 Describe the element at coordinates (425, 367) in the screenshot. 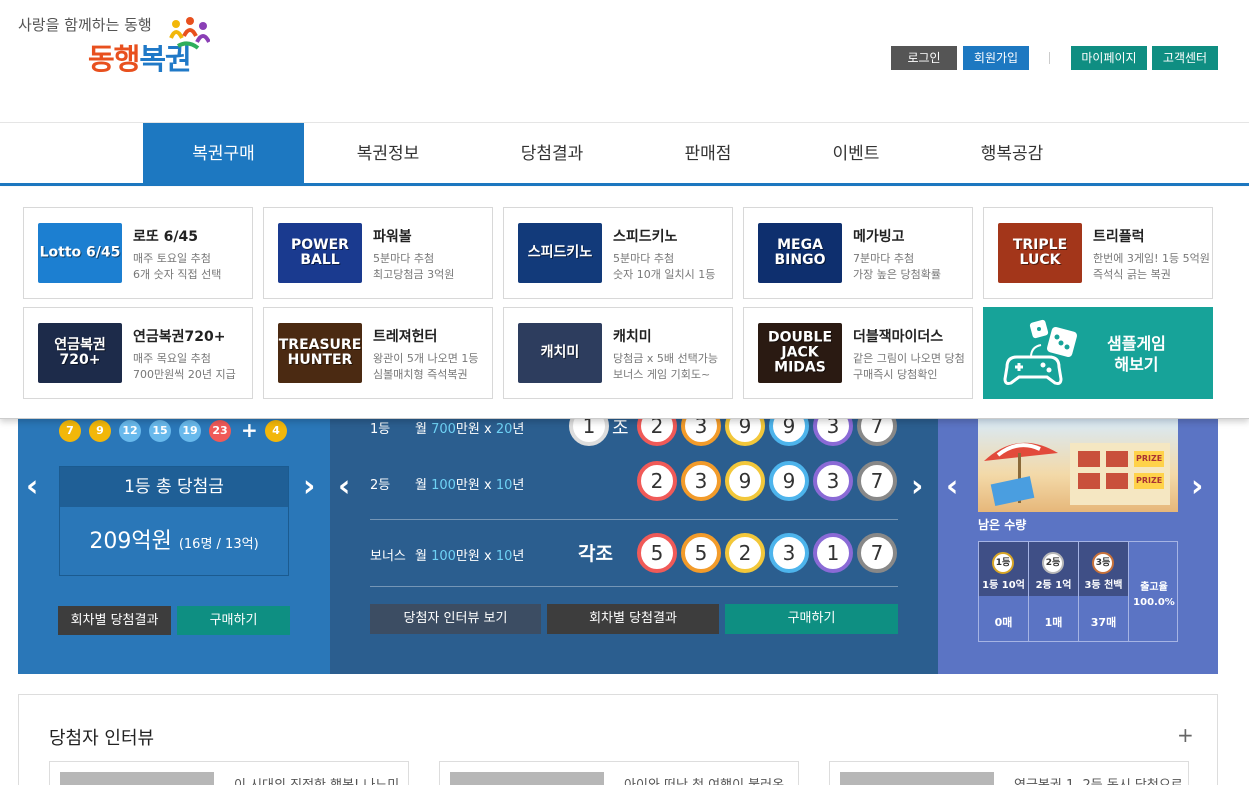

I see `game-desc: 왕관이 5개 나오면 1등 심볼매치형 즉석복권` at that location.